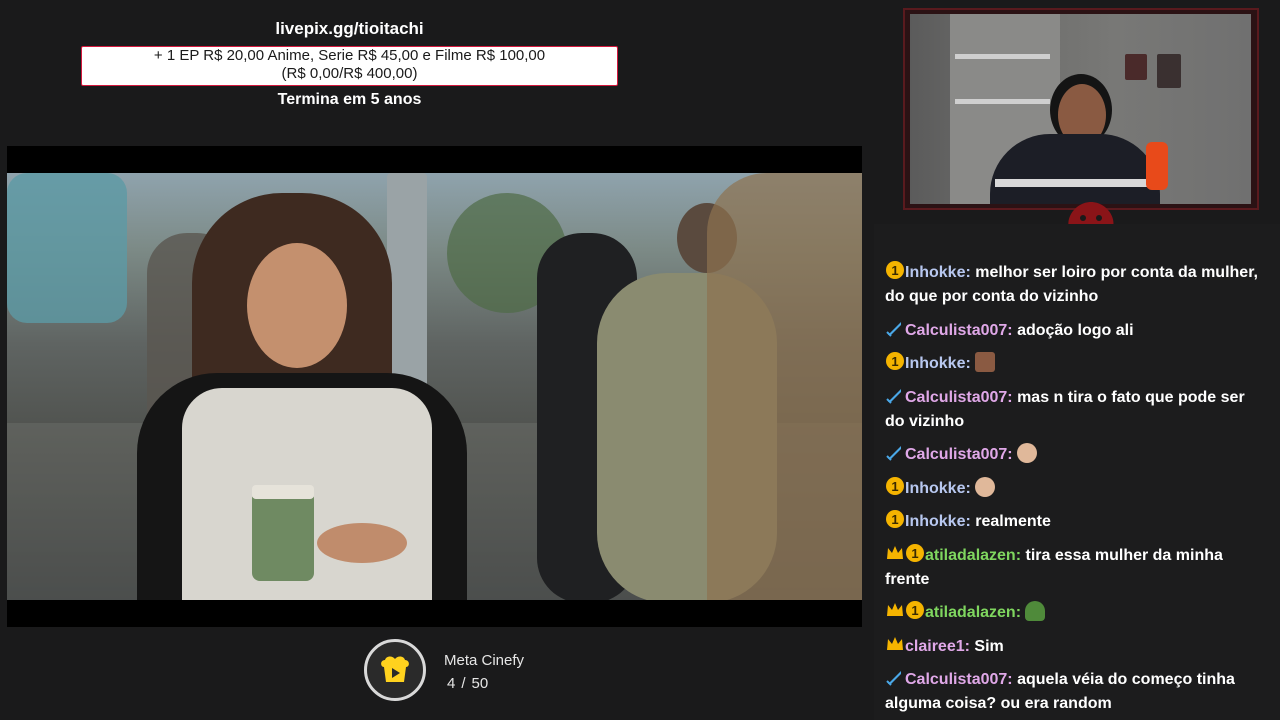 This screenshot has width=1280, height=720. I want to click on chat-text: realmente, so click(1013, 521).